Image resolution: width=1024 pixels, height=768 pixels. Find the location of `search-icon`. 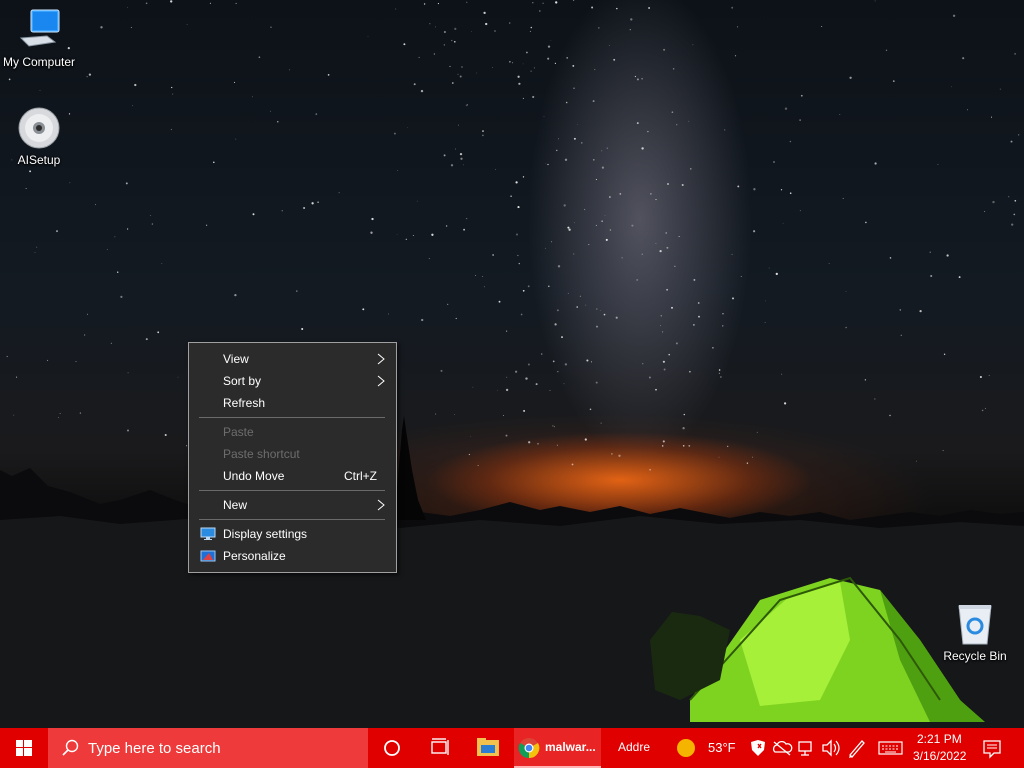

search-icon is located at coordinates (70, 747).